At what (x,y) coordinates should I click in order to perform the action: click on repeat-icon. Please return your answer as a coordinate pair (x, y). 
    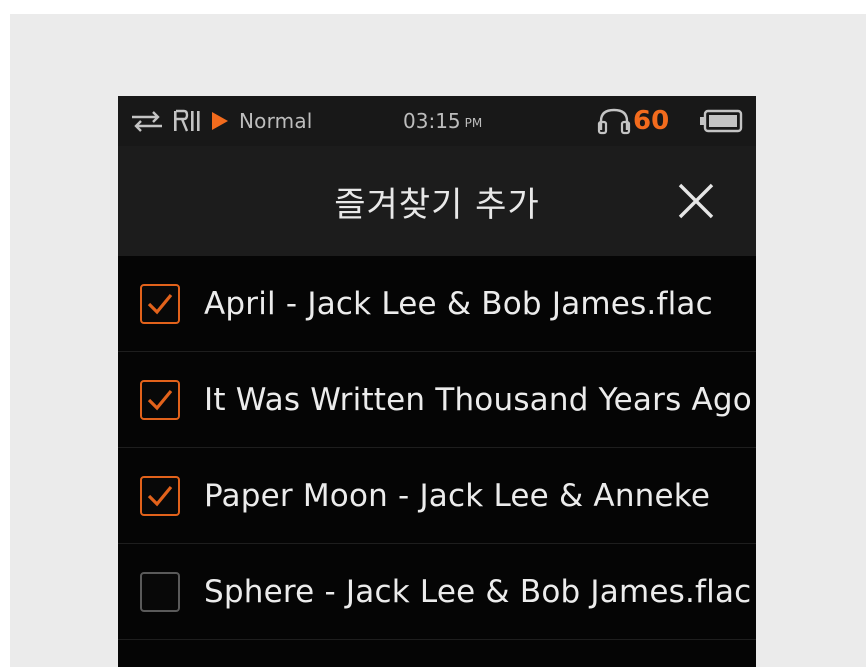
    Looking at the image, I should click on (147, 121).